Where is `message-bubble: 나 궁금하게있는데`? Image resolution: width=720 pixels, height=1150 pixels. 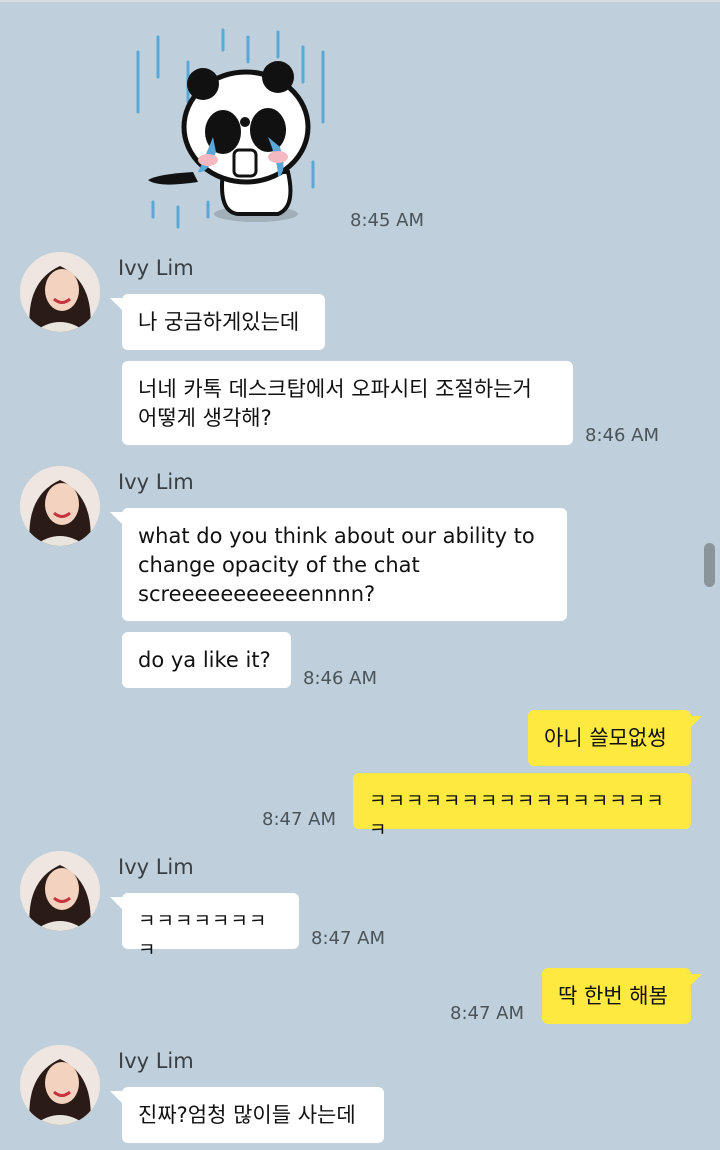
message-bubble: 나 궁금하게있는데 is located at coordinates (223, 322).